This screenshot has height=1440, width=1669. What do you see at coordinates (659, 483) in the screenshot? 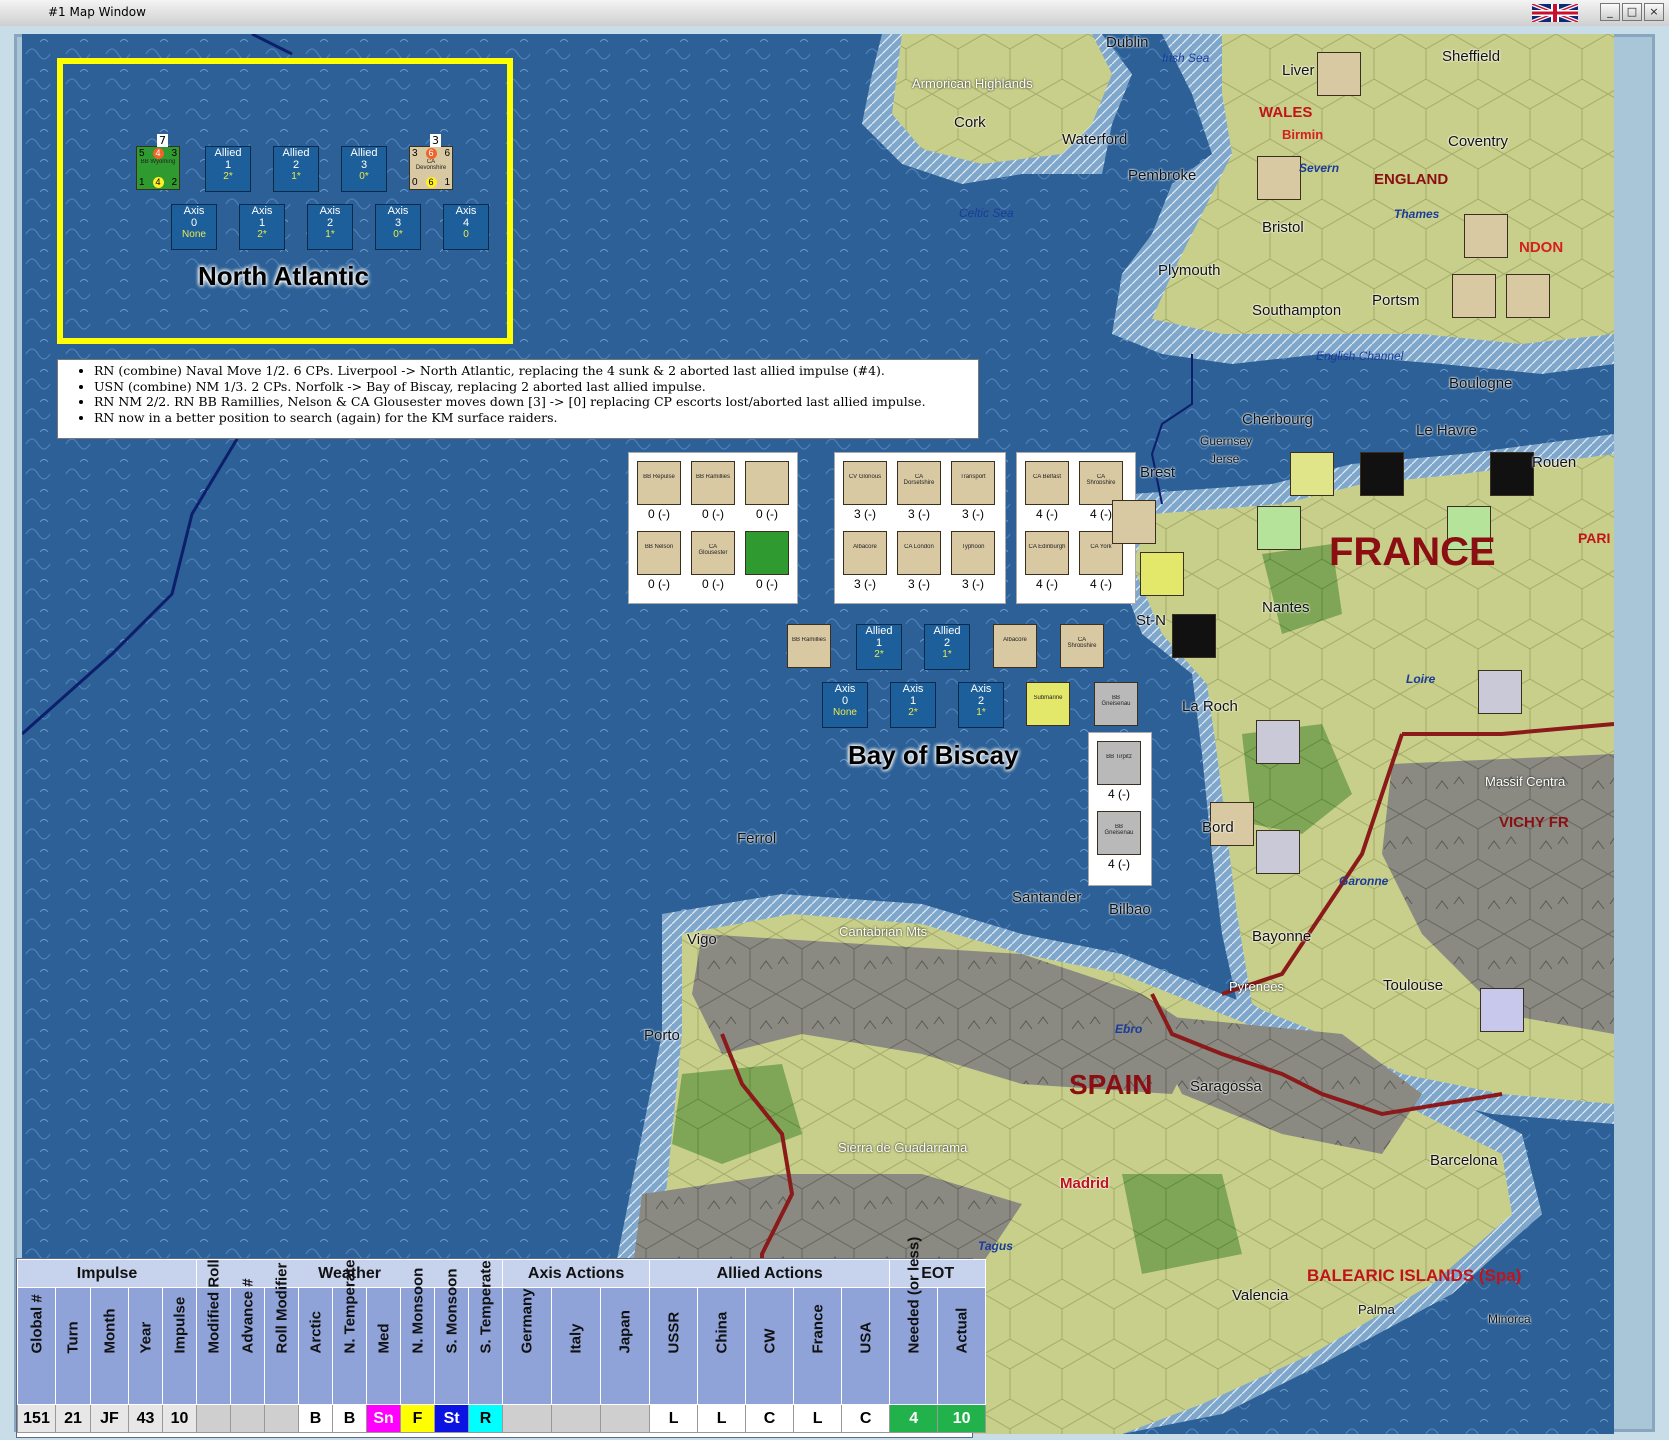
I see `unit-counter: BB Repulse` at bounding box center [659, 483].